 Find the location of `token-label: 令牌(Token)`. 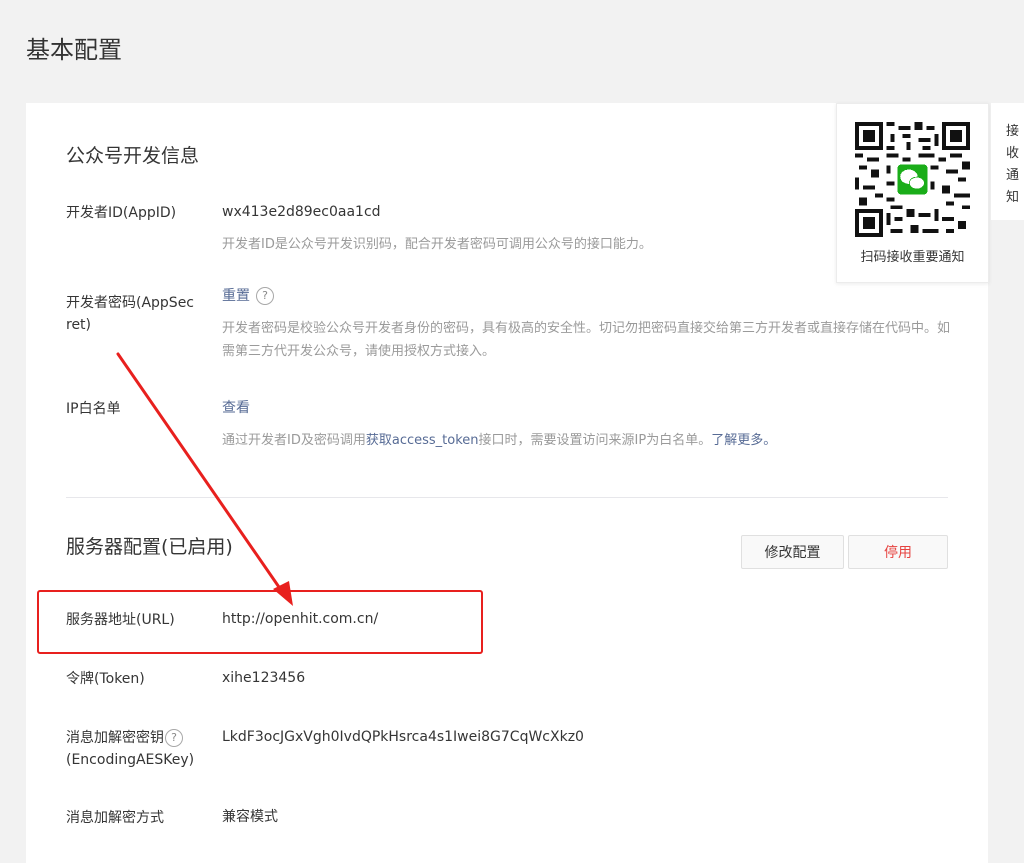

token-label: 令牌(Token) is located at coordinates (105, 679).